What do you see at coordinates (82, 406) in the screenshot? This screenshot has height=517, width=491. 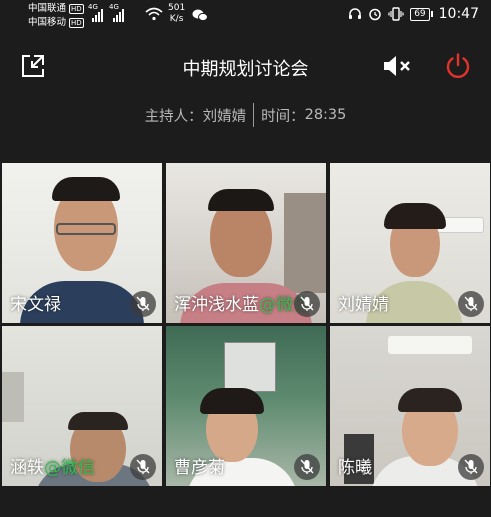 I see `participant-tile: 涵轶@微信` at bounding box center [82, 406].